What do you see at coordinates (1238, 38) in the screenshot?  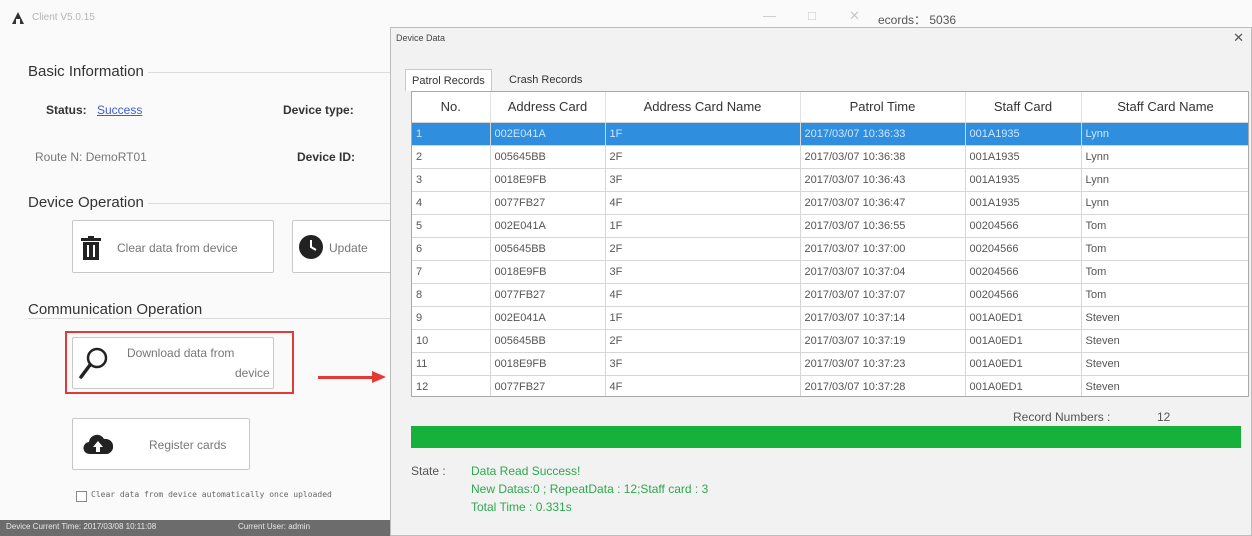 I see `dialog-close-button: ✕` at bounding box center [1238, 38].